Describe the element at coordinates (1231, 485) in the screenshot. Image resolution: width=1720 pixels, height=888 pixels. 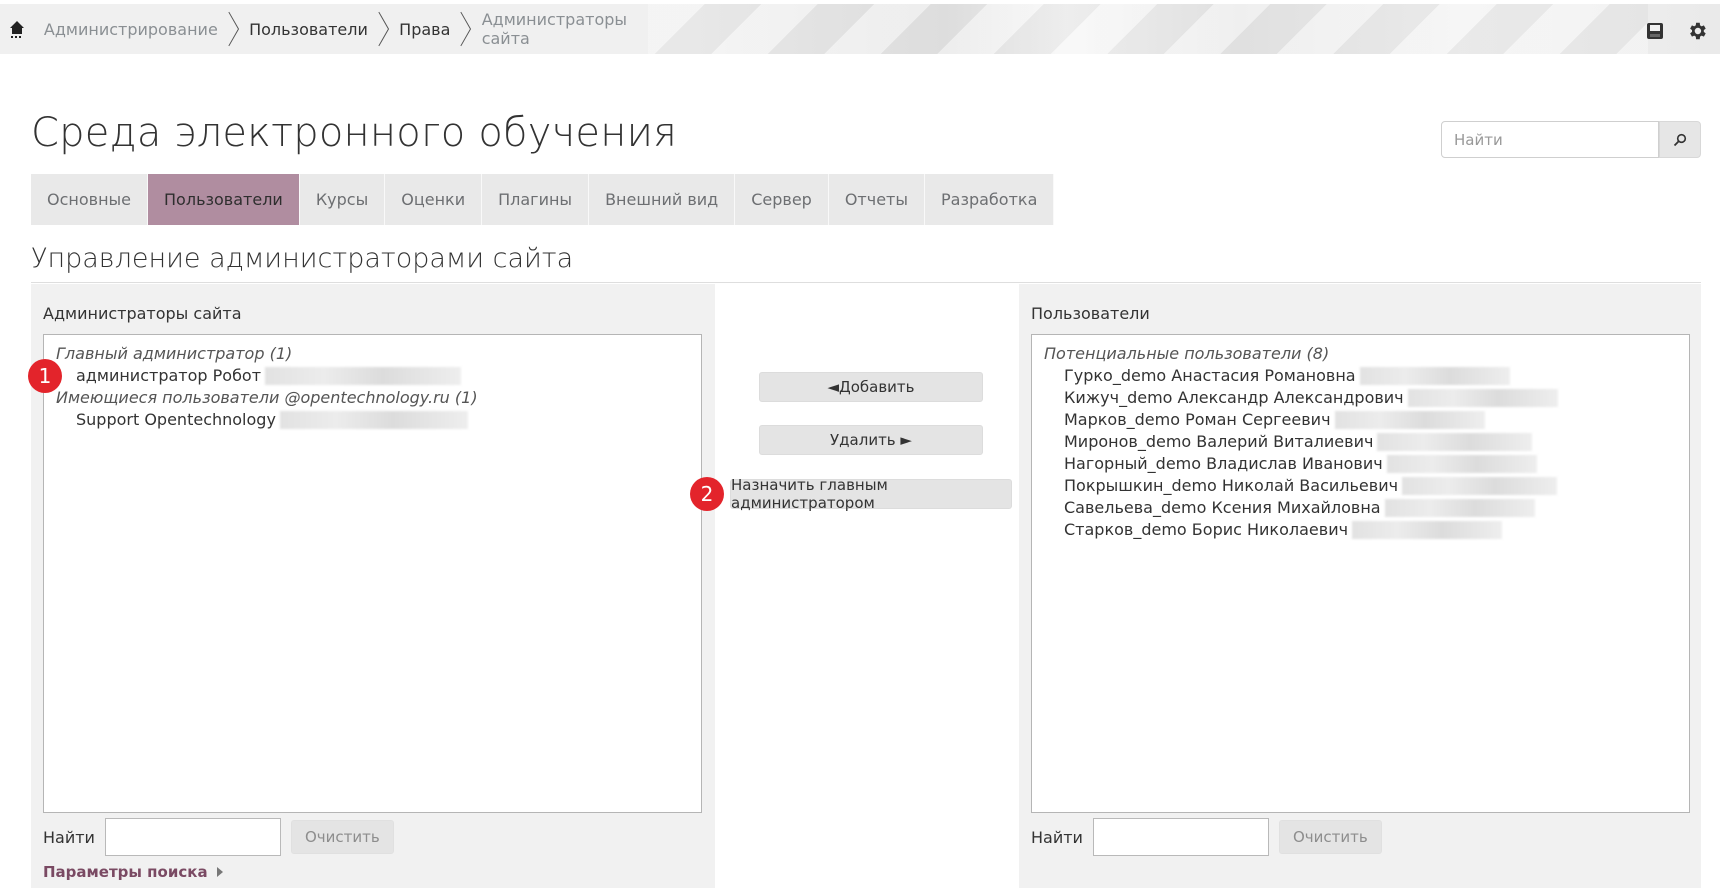
I see `user-name: Покрышкин_demo Николай Васильевич` at that location.